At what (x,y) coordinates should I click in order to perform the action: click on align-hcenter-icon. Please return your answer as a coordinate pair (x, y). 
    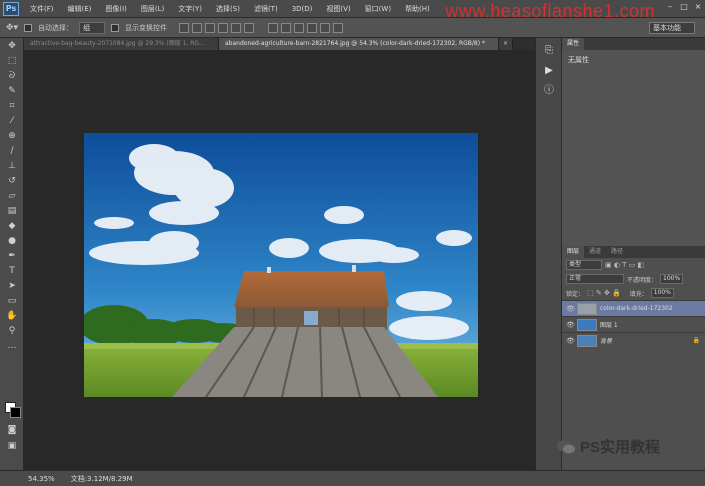
    Looking at the image, I should click on (236, 27).